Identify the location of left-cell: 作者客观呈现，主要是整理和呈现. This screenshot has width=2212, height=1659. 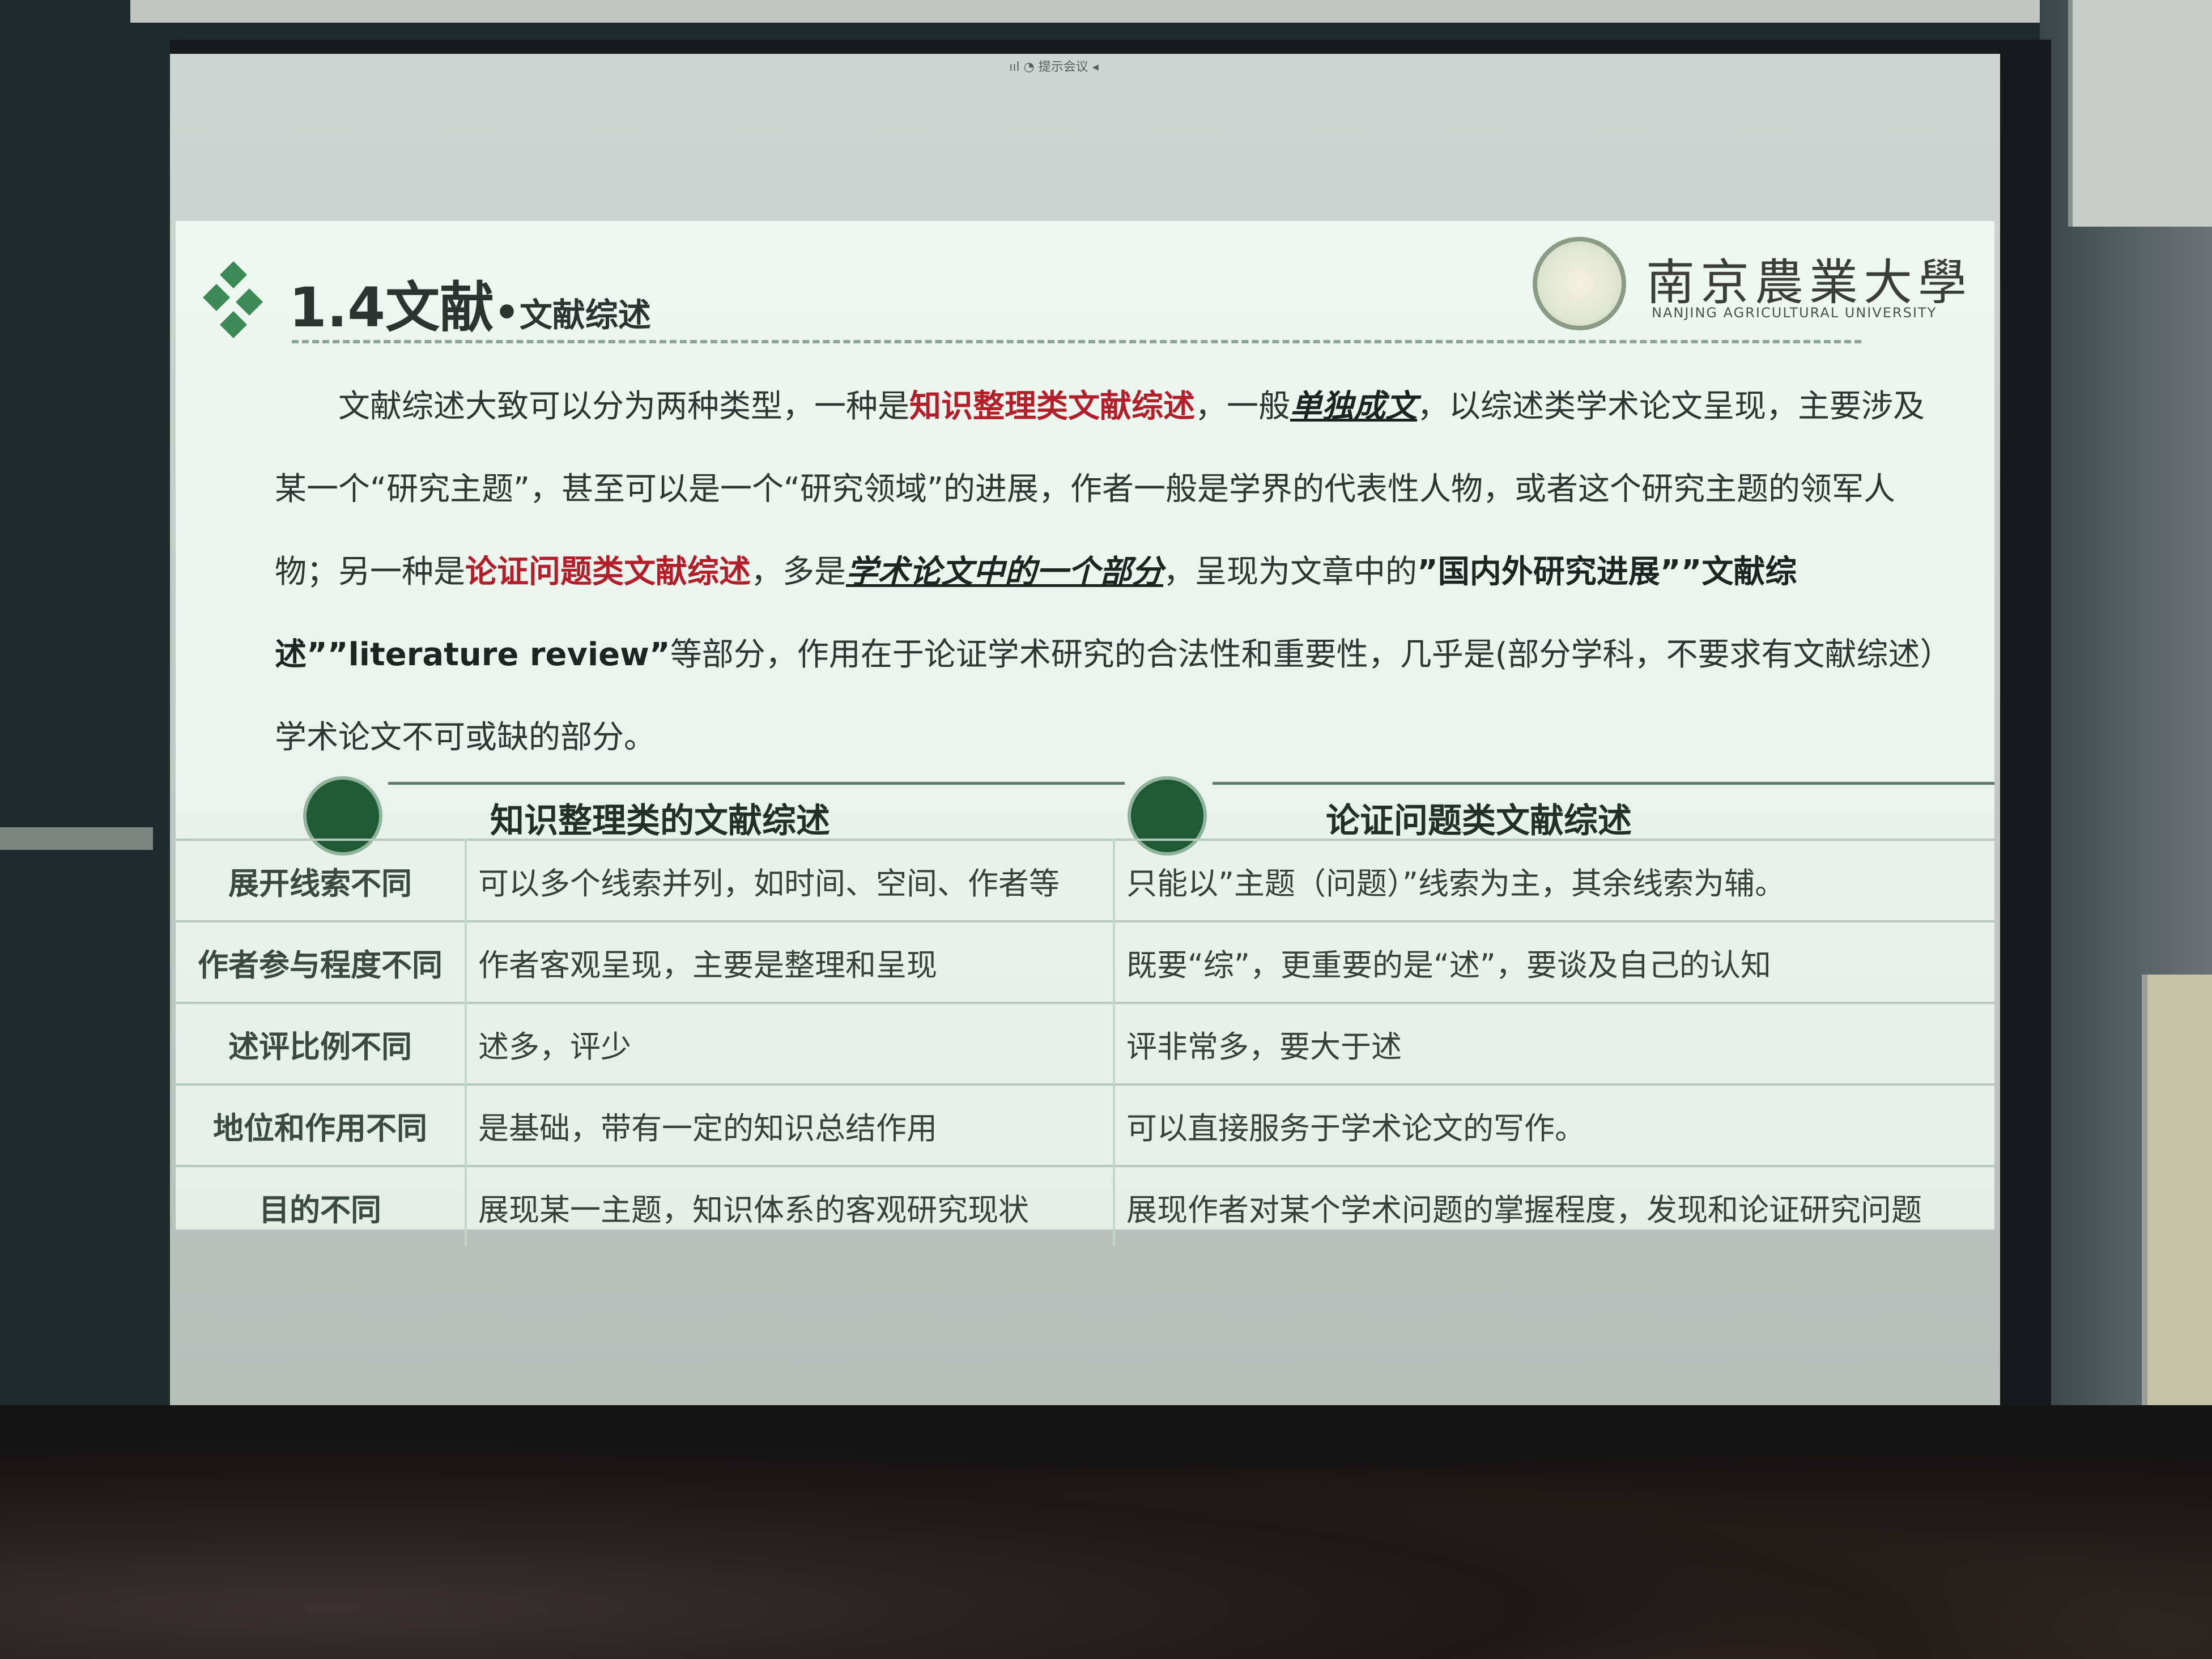
(790, 961).